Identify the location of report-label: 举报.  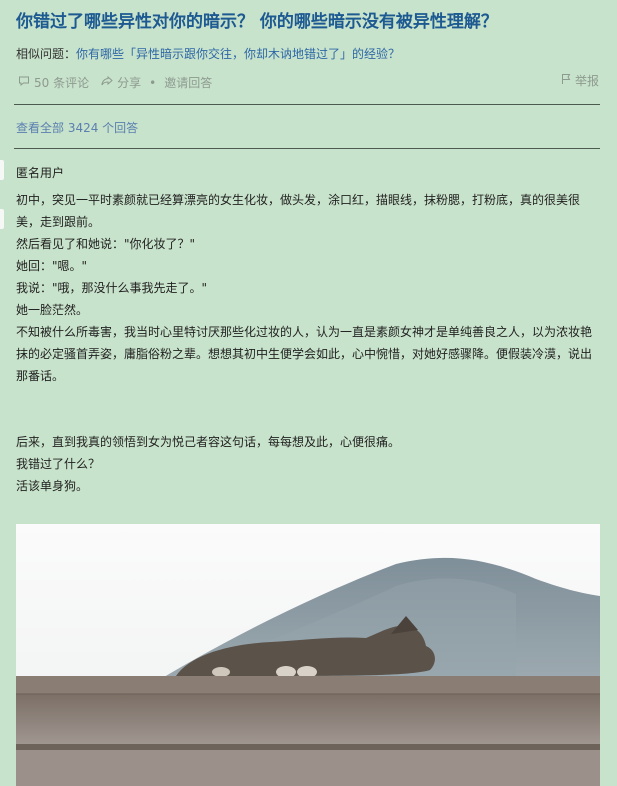
(586, 81).